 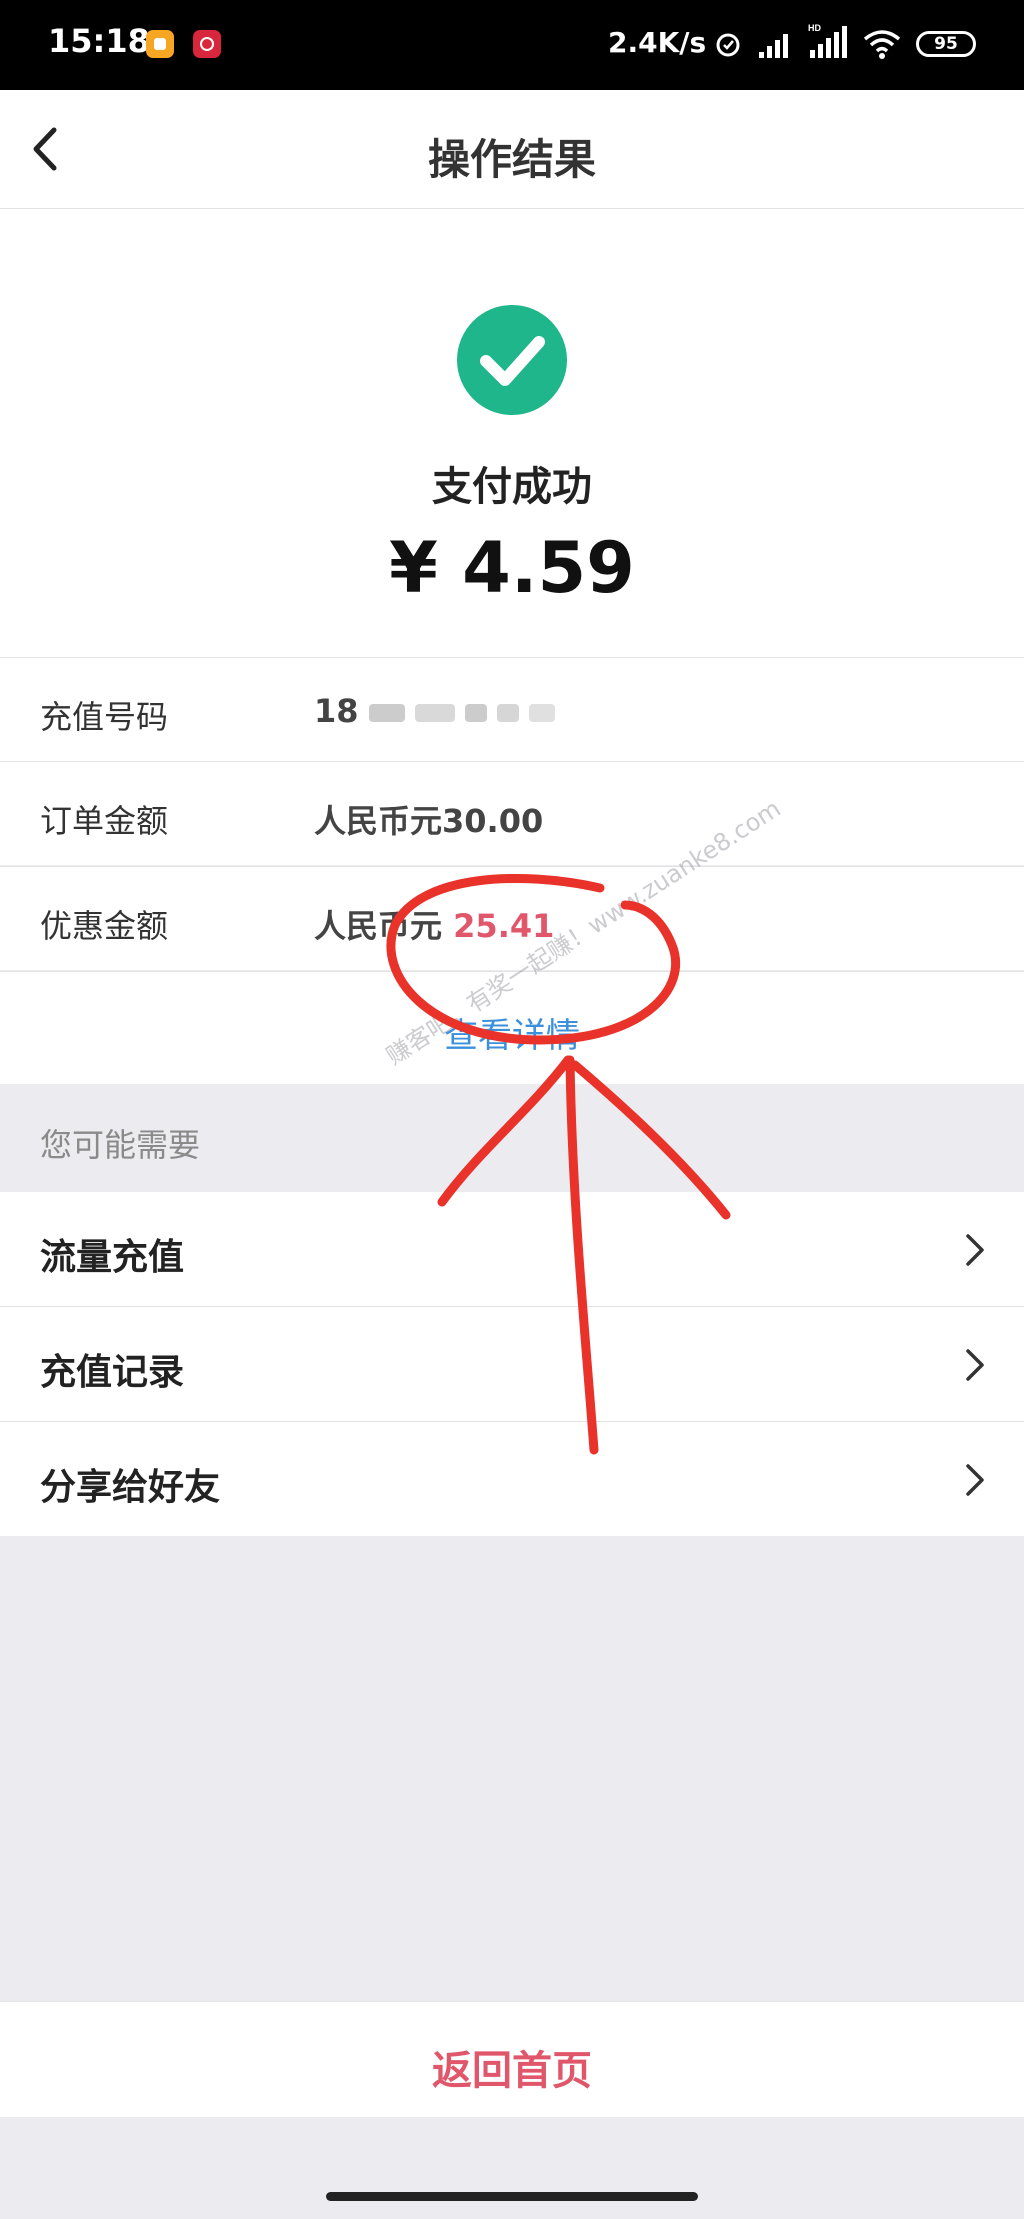 What do you see at coordinates (512, 568) in the screenshot?
I see `payment-amount: ¥ 4.59` at bounding box center [512, 568].